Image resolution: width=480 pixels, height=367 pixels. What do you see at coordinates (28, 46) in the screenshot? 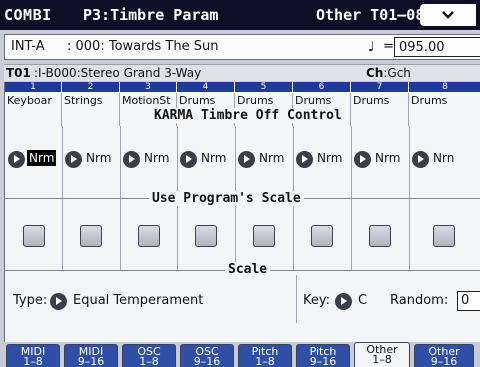
I see `combi-bank: INT-A` at bounding box center [28, 46].